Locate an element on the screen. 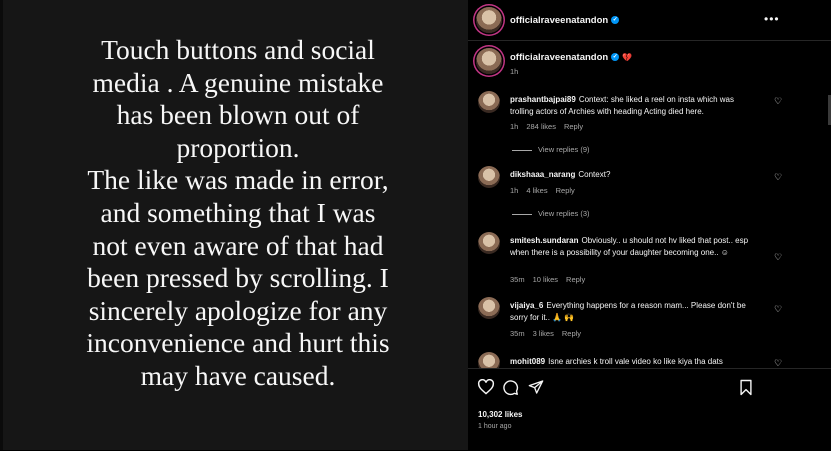 Image resolution: width=831 pixels, height=451 pixels. comment-meta: 35m 10 likes Reply is located at coordinates (547, 279).